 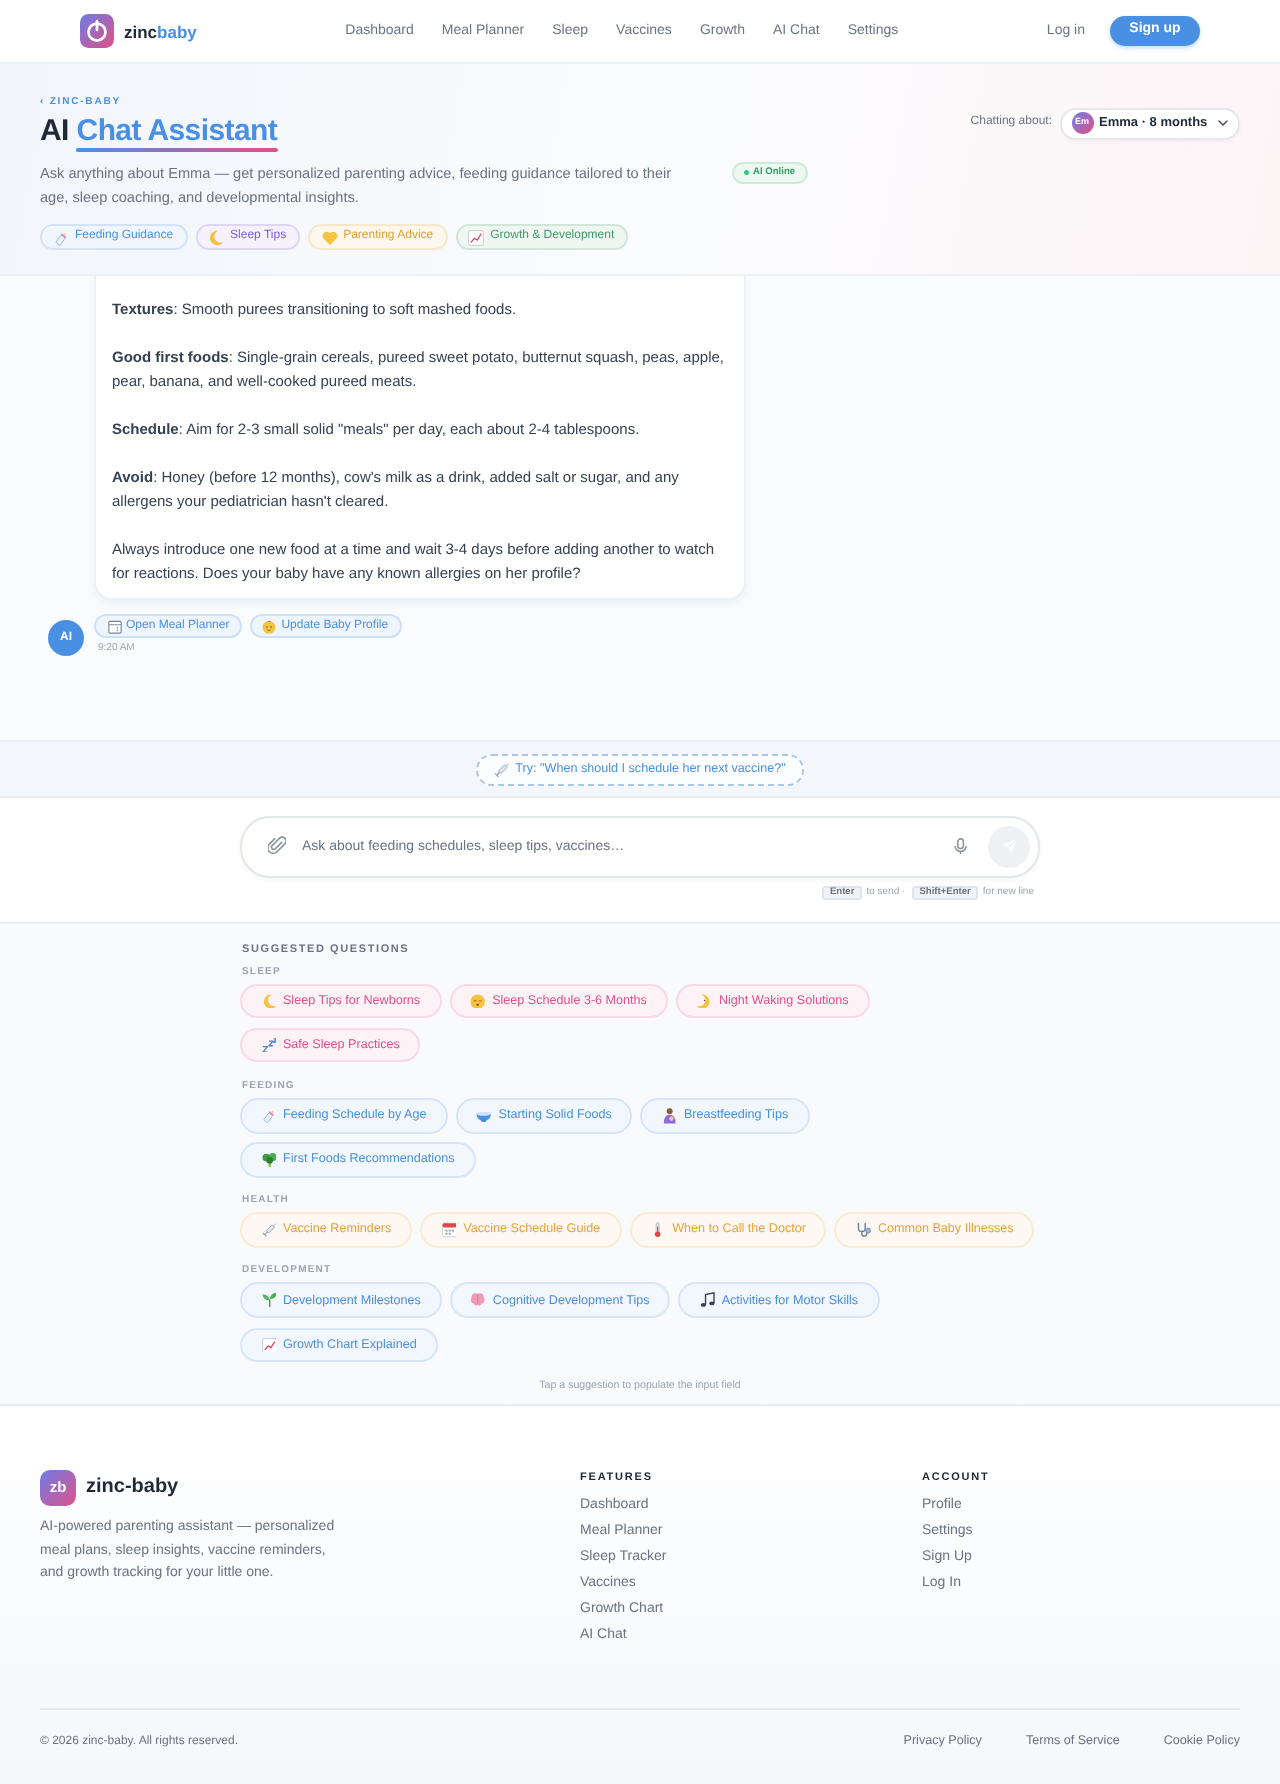 I want to click on paper-plane-icon, so click(x=1009, y=846).